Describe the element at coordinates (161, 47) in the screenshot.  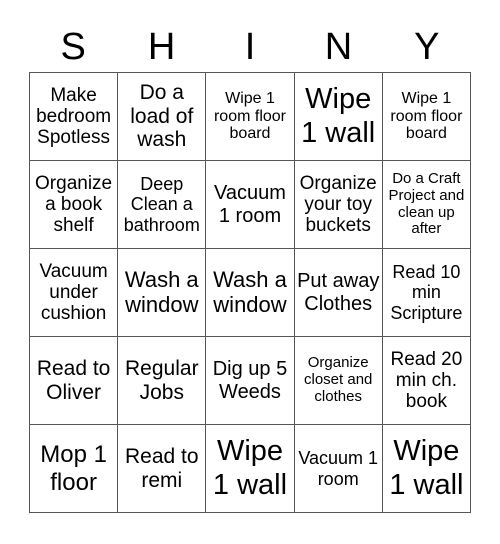
I see `title-letter-h: H` at that location.